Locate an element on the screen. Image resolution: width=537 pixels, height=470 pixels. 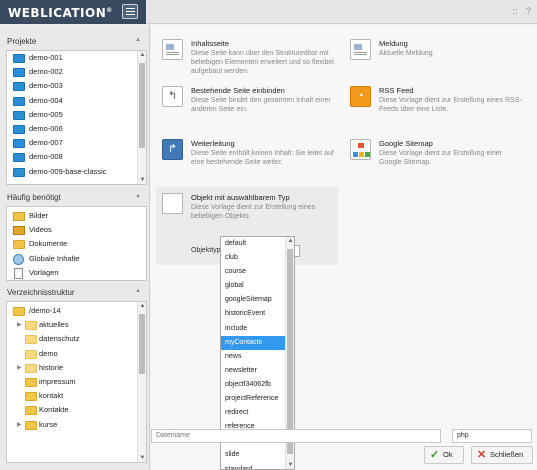
list-item: Vorlagen is located at coordinates (76, 273).